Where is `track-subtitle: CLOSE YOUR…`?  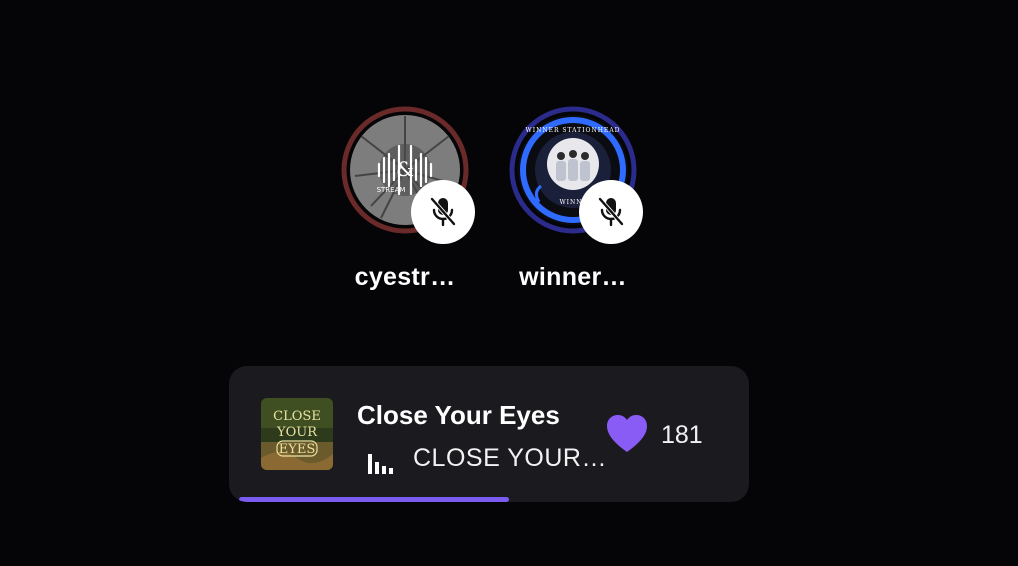
track-subtitle: CLOSE YOUR… is located at coordinates (510, 458).